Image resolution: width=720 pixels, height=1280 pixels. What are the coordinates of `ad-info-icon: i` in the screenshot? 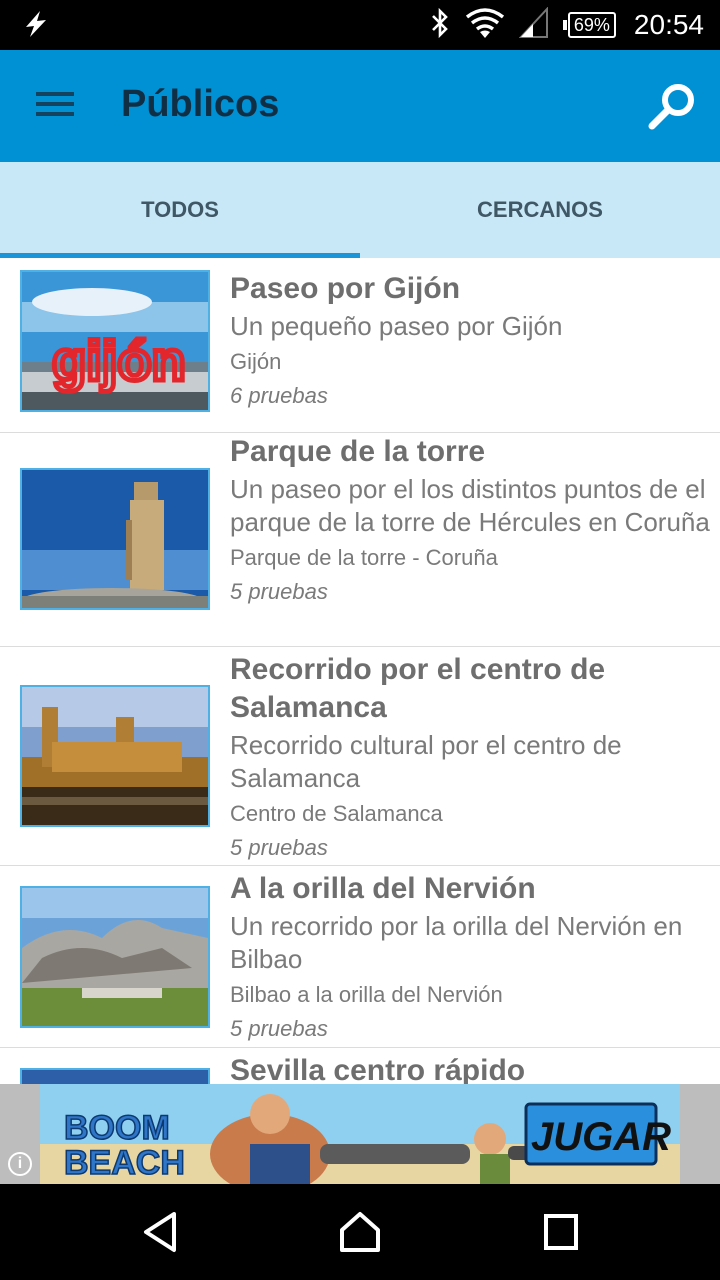 It's located at (20, 1164).